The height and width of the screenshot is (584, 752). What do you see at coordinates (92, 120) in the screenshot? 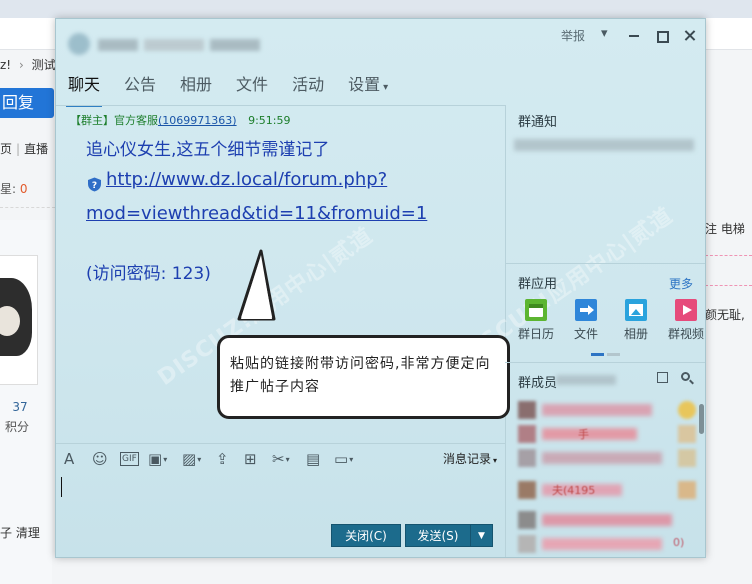
I see `sender-role: 【群主】` at bounding box center [92, 120].